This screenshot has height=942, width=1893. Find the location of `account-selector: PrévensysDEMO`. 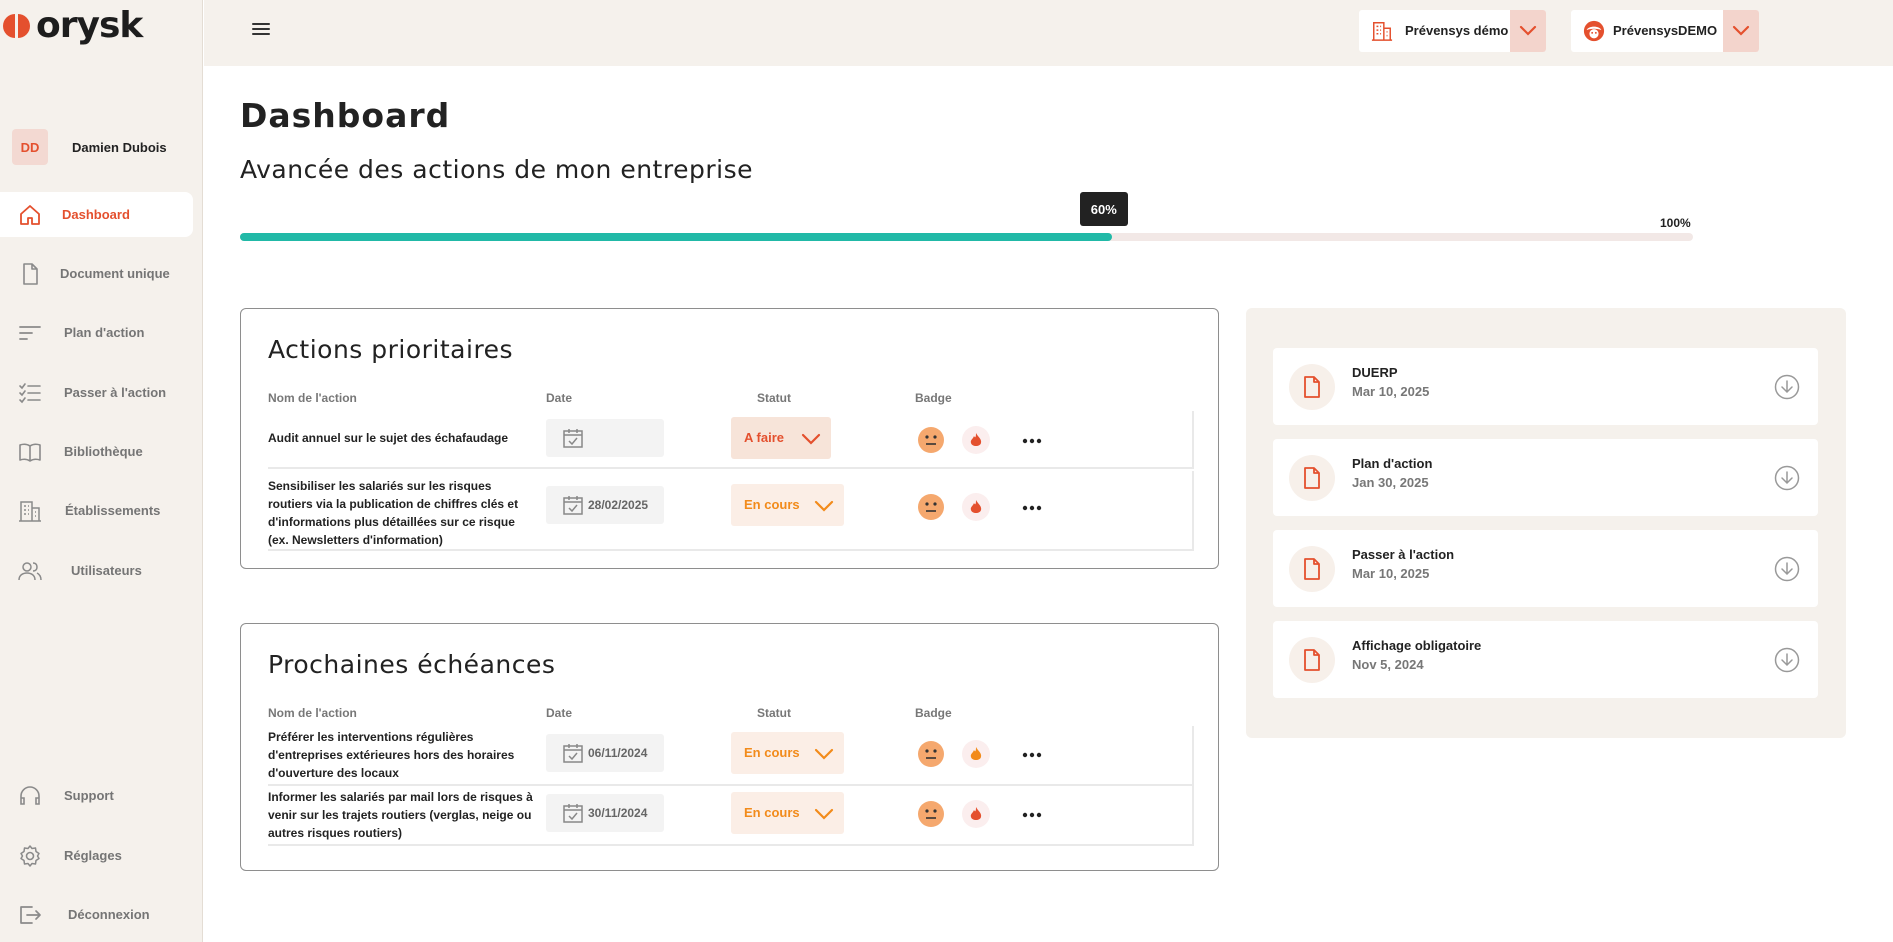

account-selector: PrévensysDEMO is located at coordinates (1665, 31).